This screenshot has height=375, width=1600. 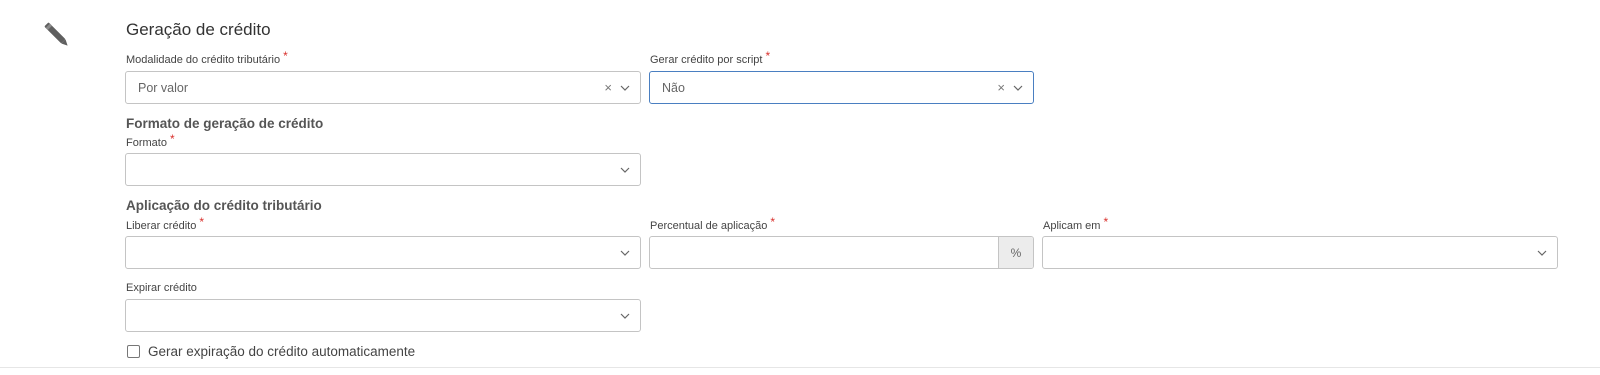 I want to click on liberar-label-text: Liberar crédito, so click(x=161, y=226).